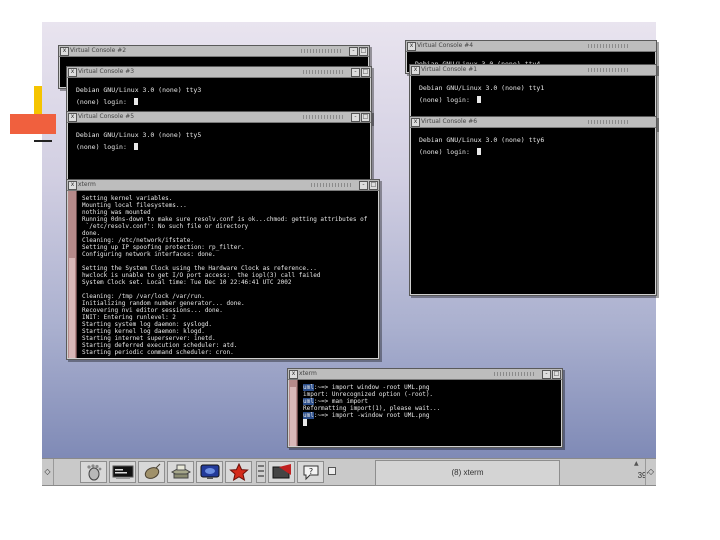 The width and height of the screenshot is (720, 540). I want to click on console-banner: Debian GNU/Linux 3.0 (none) tty6, so click(482, 140).